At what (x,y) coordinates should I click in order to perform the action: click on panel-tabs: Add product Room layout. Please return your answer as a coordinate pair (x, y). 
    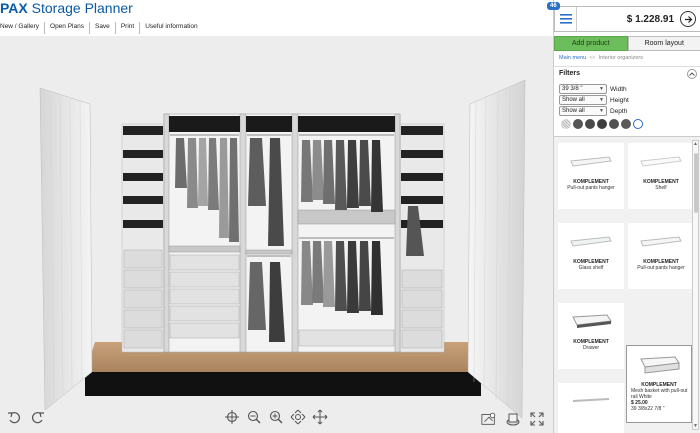
    Looking at the image, I should click on (627, 43).